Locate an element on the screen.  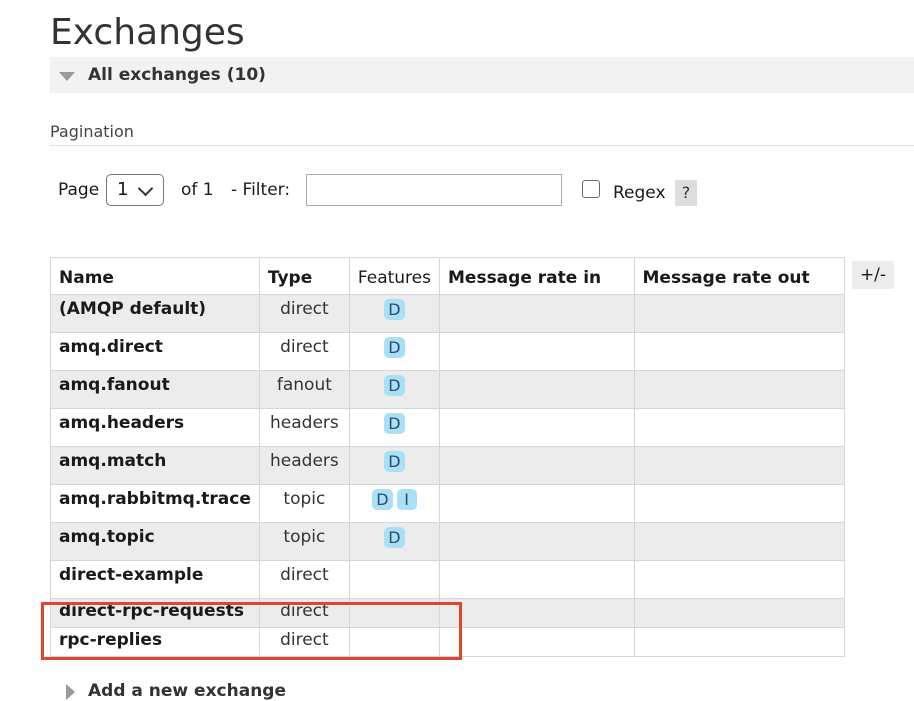
regex-label: Regex is located at coordinates (639, 193).